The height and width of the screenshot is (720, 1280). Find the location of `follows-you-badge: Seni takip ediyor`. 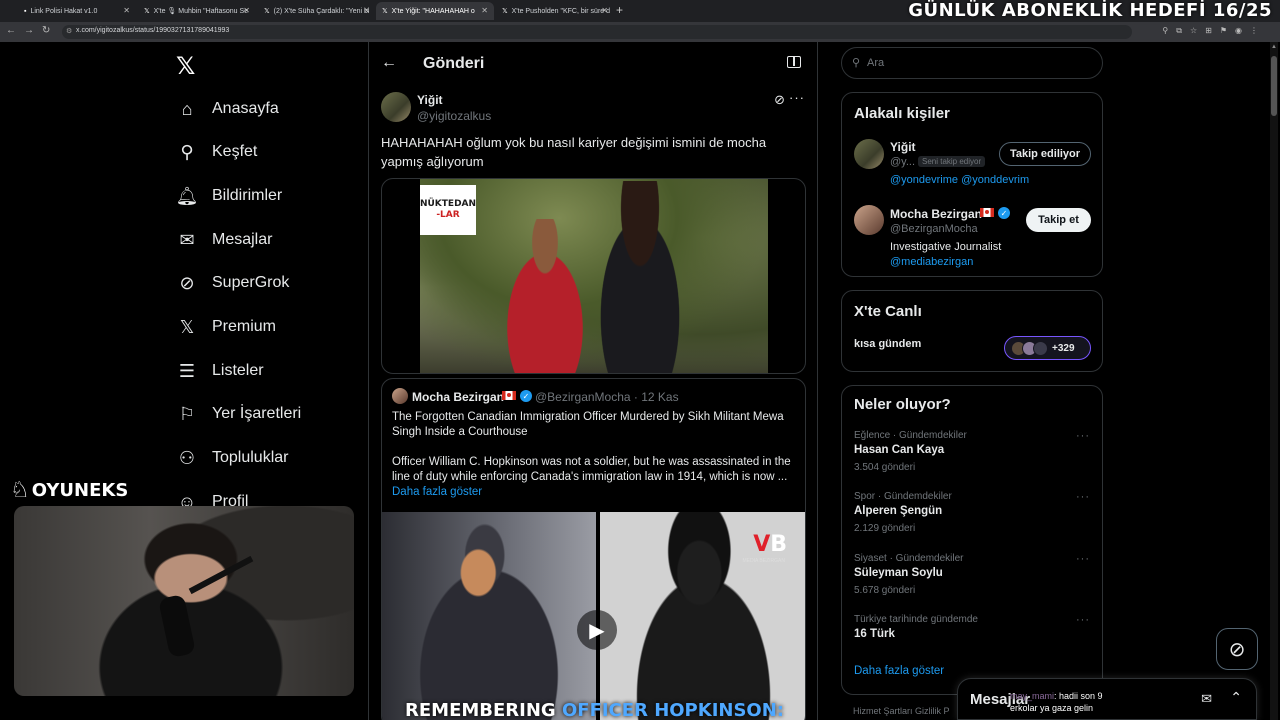

follows-you-badge: Seni takip ediyor is located at coordinates (952, 161).